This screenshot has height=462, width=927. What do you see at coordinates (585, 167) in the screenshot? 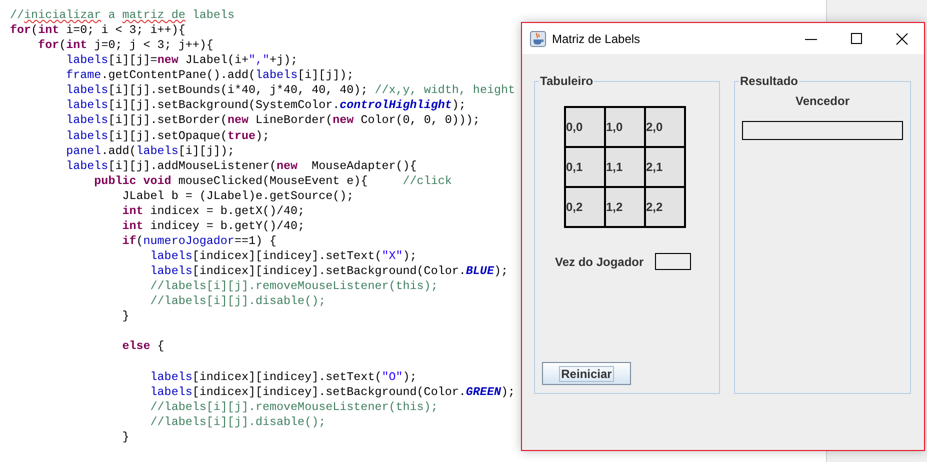
I see `board-cell: 0,1` at bounding box center [585, 167].